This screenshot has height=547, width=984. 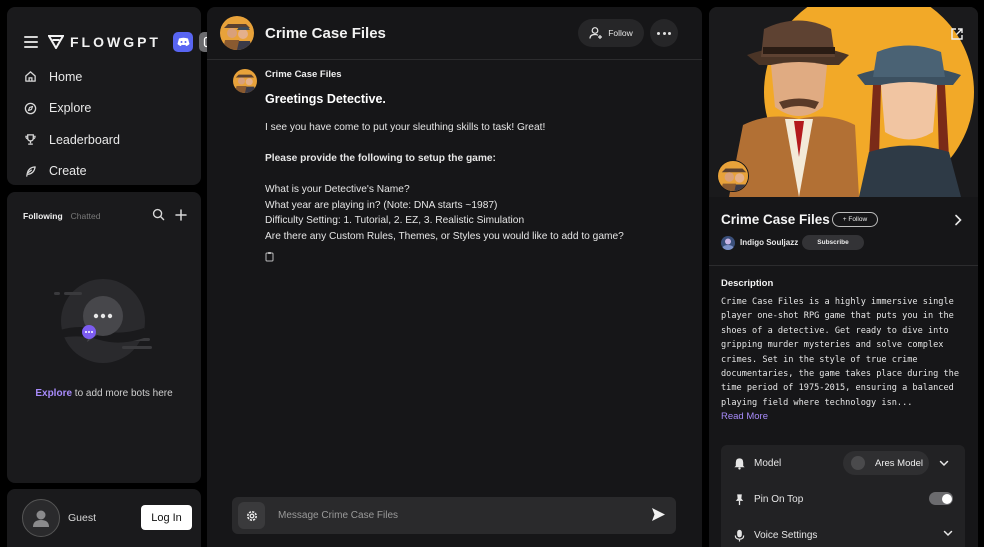 What do you see at coordinates (158, 214) in the screenshot?
I see `search-icon` at bounding box center [158, 214].